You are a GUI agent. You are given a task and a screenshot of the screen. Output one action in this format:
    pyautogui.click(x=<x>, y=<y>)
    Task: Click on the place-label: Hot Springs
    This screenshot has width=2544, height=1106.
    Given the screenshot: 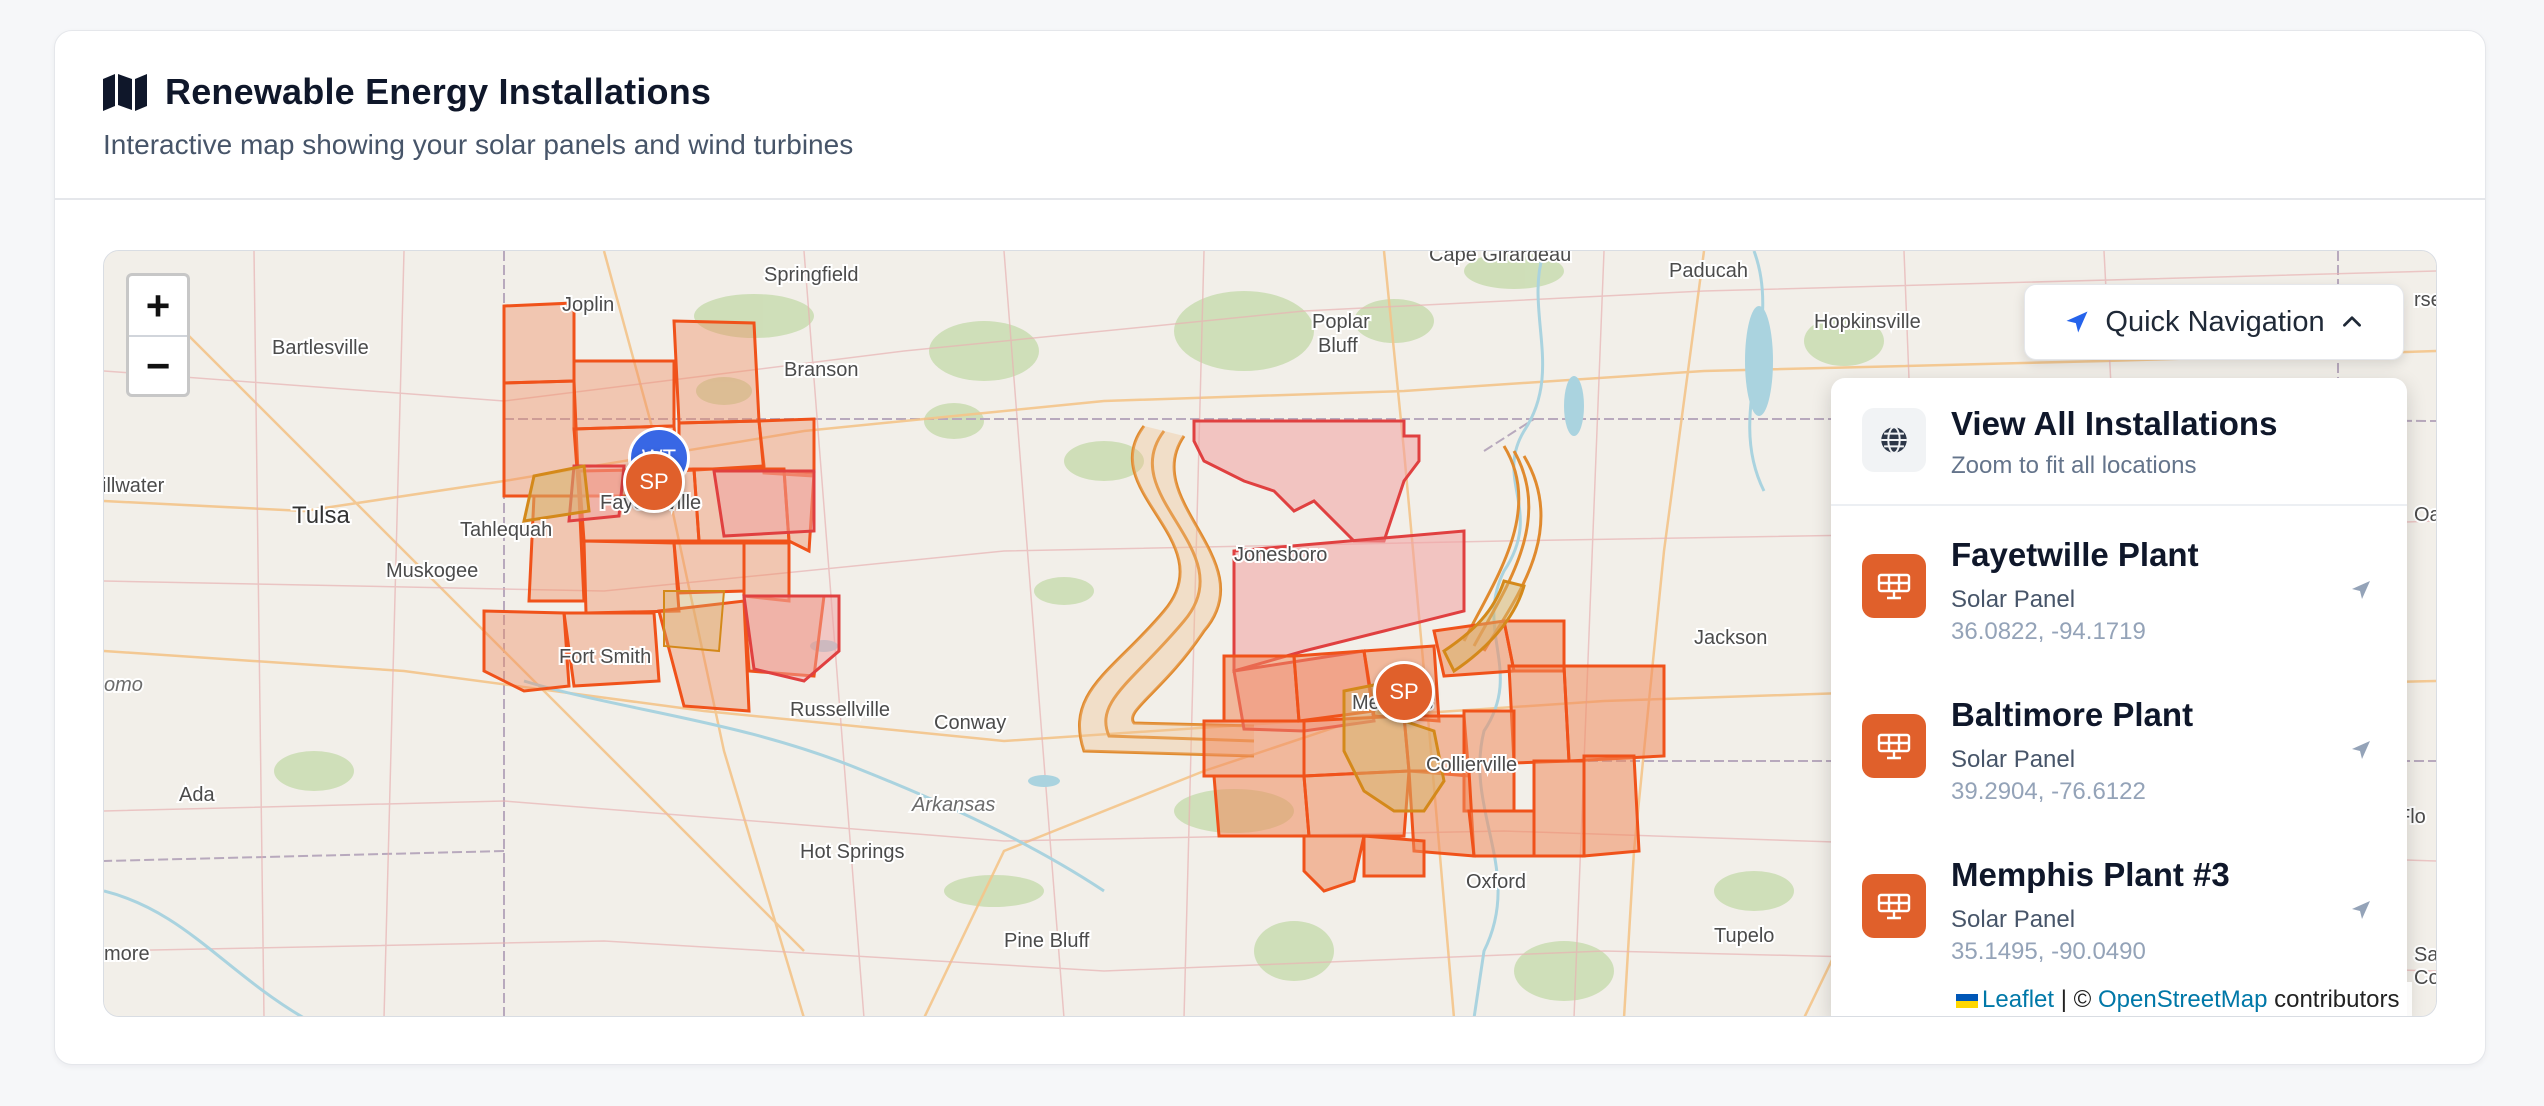 What is the action you would take?
    pyautogui.click(x=852, y=852)
    